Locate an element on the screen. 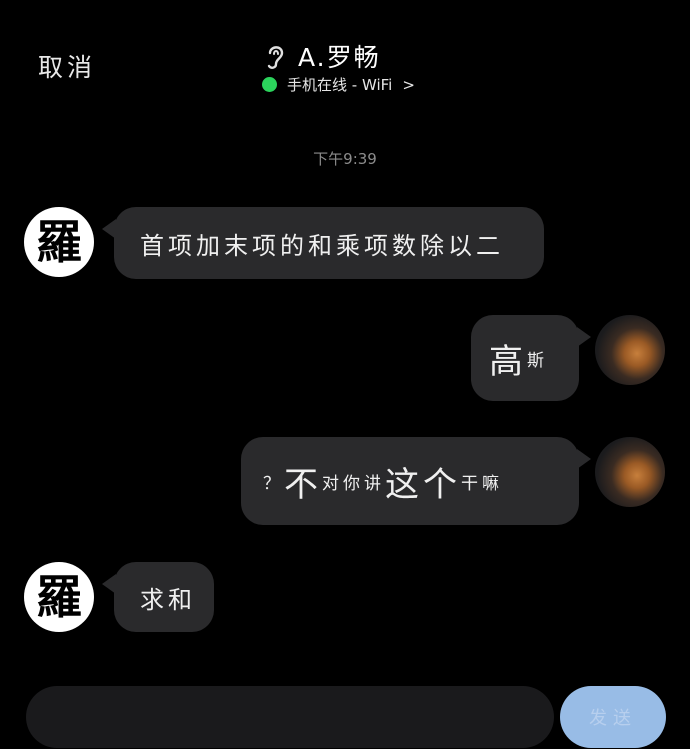  status-text: 手机在线 - WiFi is located at coordinates (340, 85).